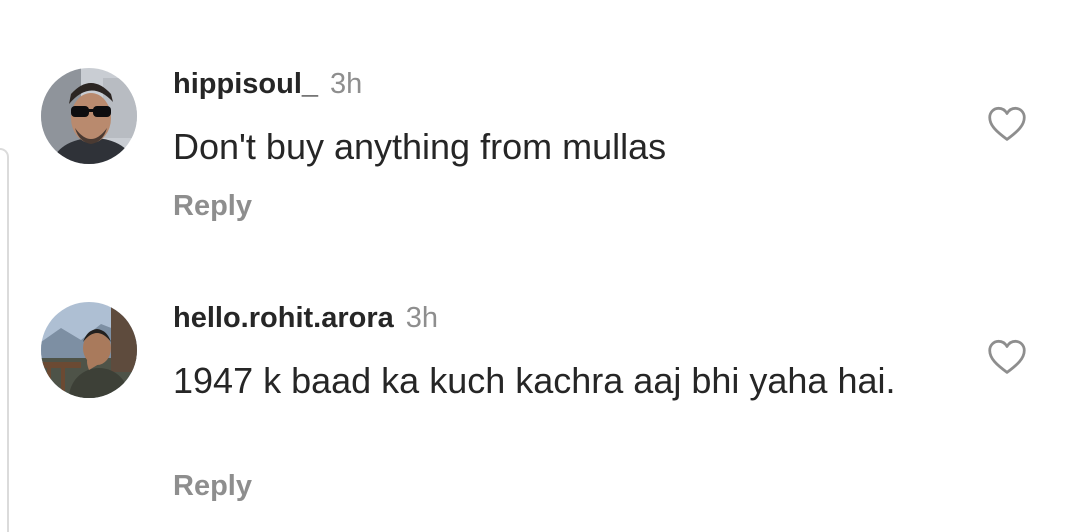 The height and width of the screenshot is (532, 1073). Describe the element at coordinates (283, 318) in the screenshot. I see `username-link: hello.rohit.arora` at that location.